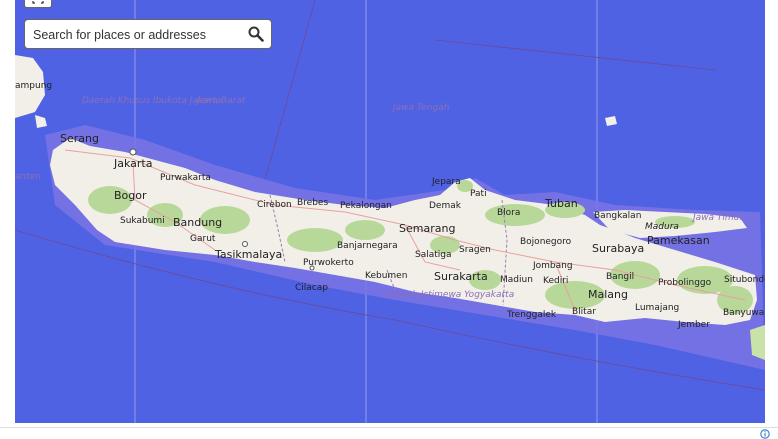  I want to click on city-label: Salatiga, so click(433, 255).